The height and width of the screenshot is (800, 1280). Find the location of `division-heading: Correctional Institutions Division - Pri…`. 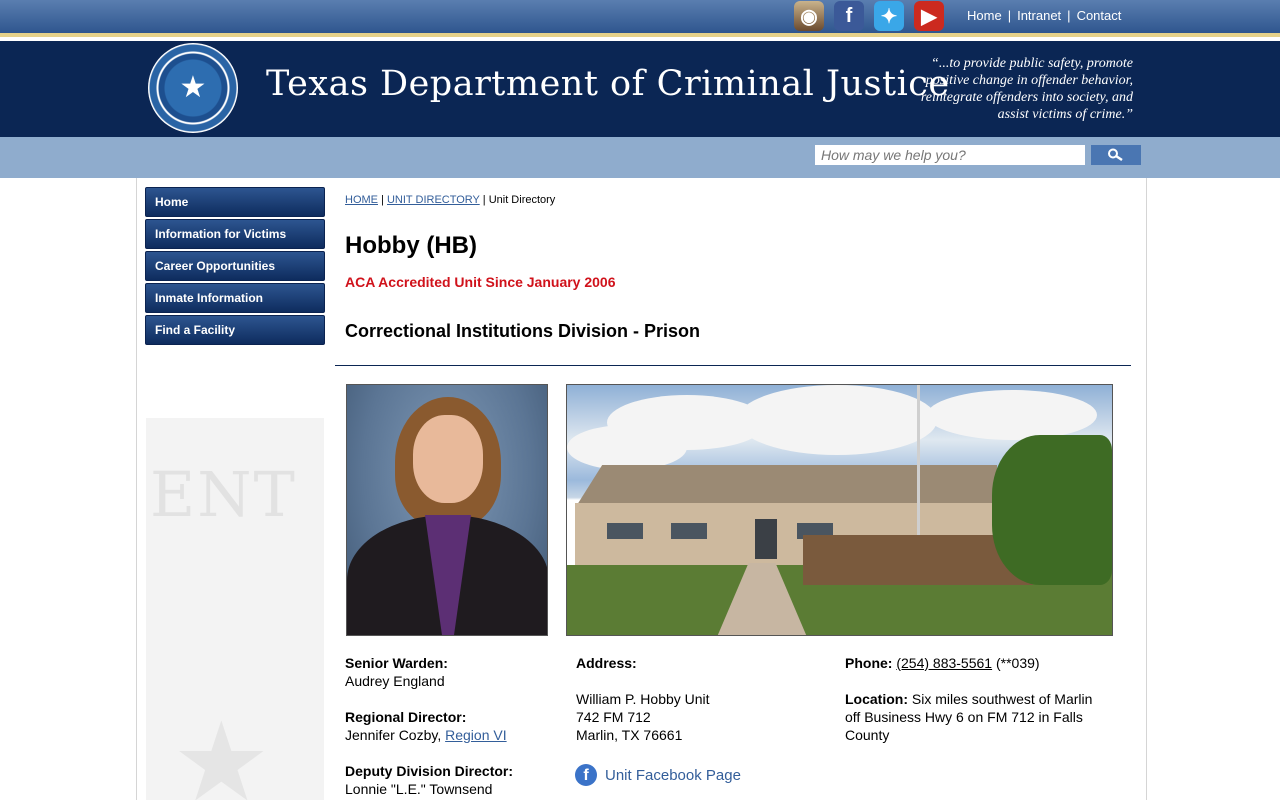

division-heading: Correctional Institutions Division - Pri… is located at coordinates (523, 331).